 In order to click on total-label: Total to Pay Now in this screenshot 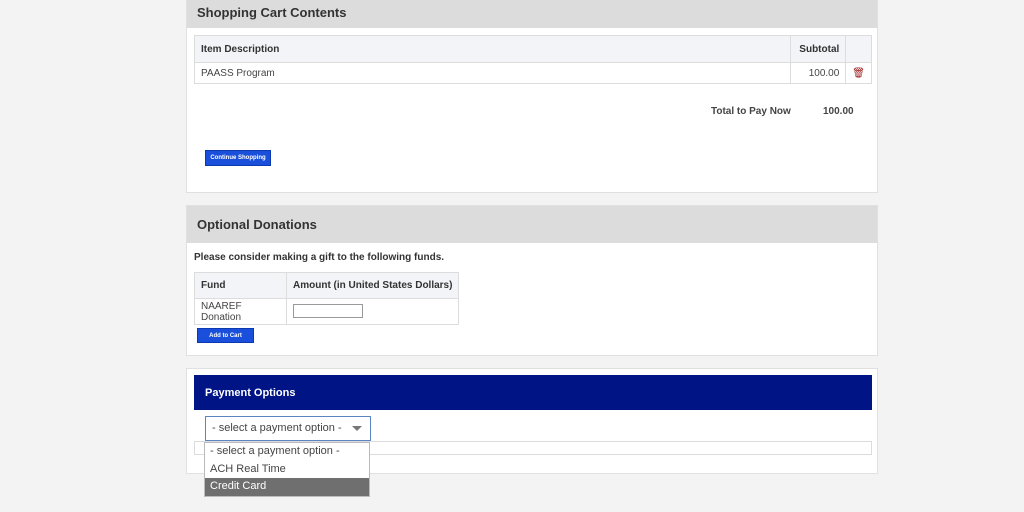, I will do `click(751, 111)`.